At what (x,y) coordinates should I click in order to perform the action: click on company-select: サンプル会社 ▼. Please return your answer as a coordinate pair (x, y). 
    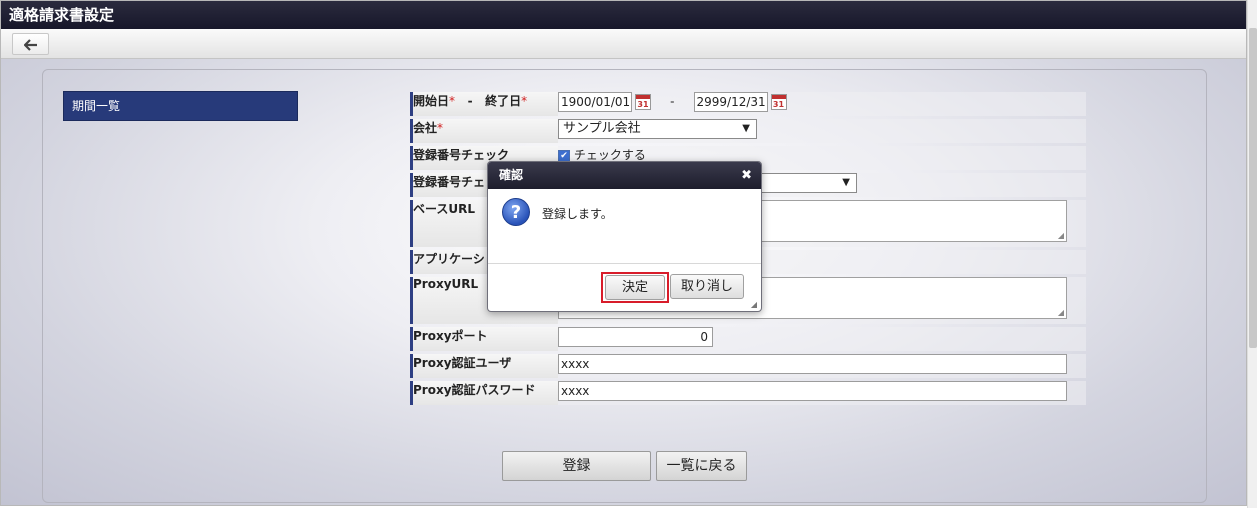
    Looking at the image, I should click on (657, 129).